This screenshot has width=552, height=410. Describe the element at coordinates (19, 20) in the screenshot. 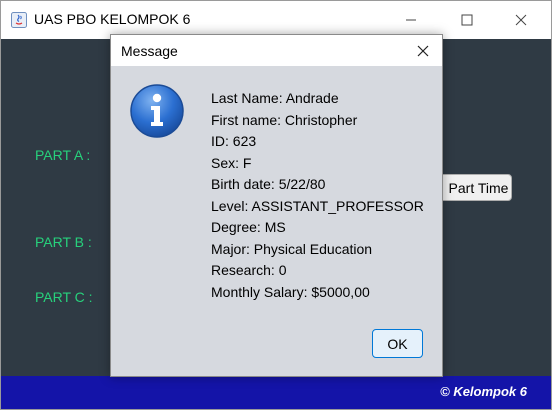

I see `java-app-icon` at that location.